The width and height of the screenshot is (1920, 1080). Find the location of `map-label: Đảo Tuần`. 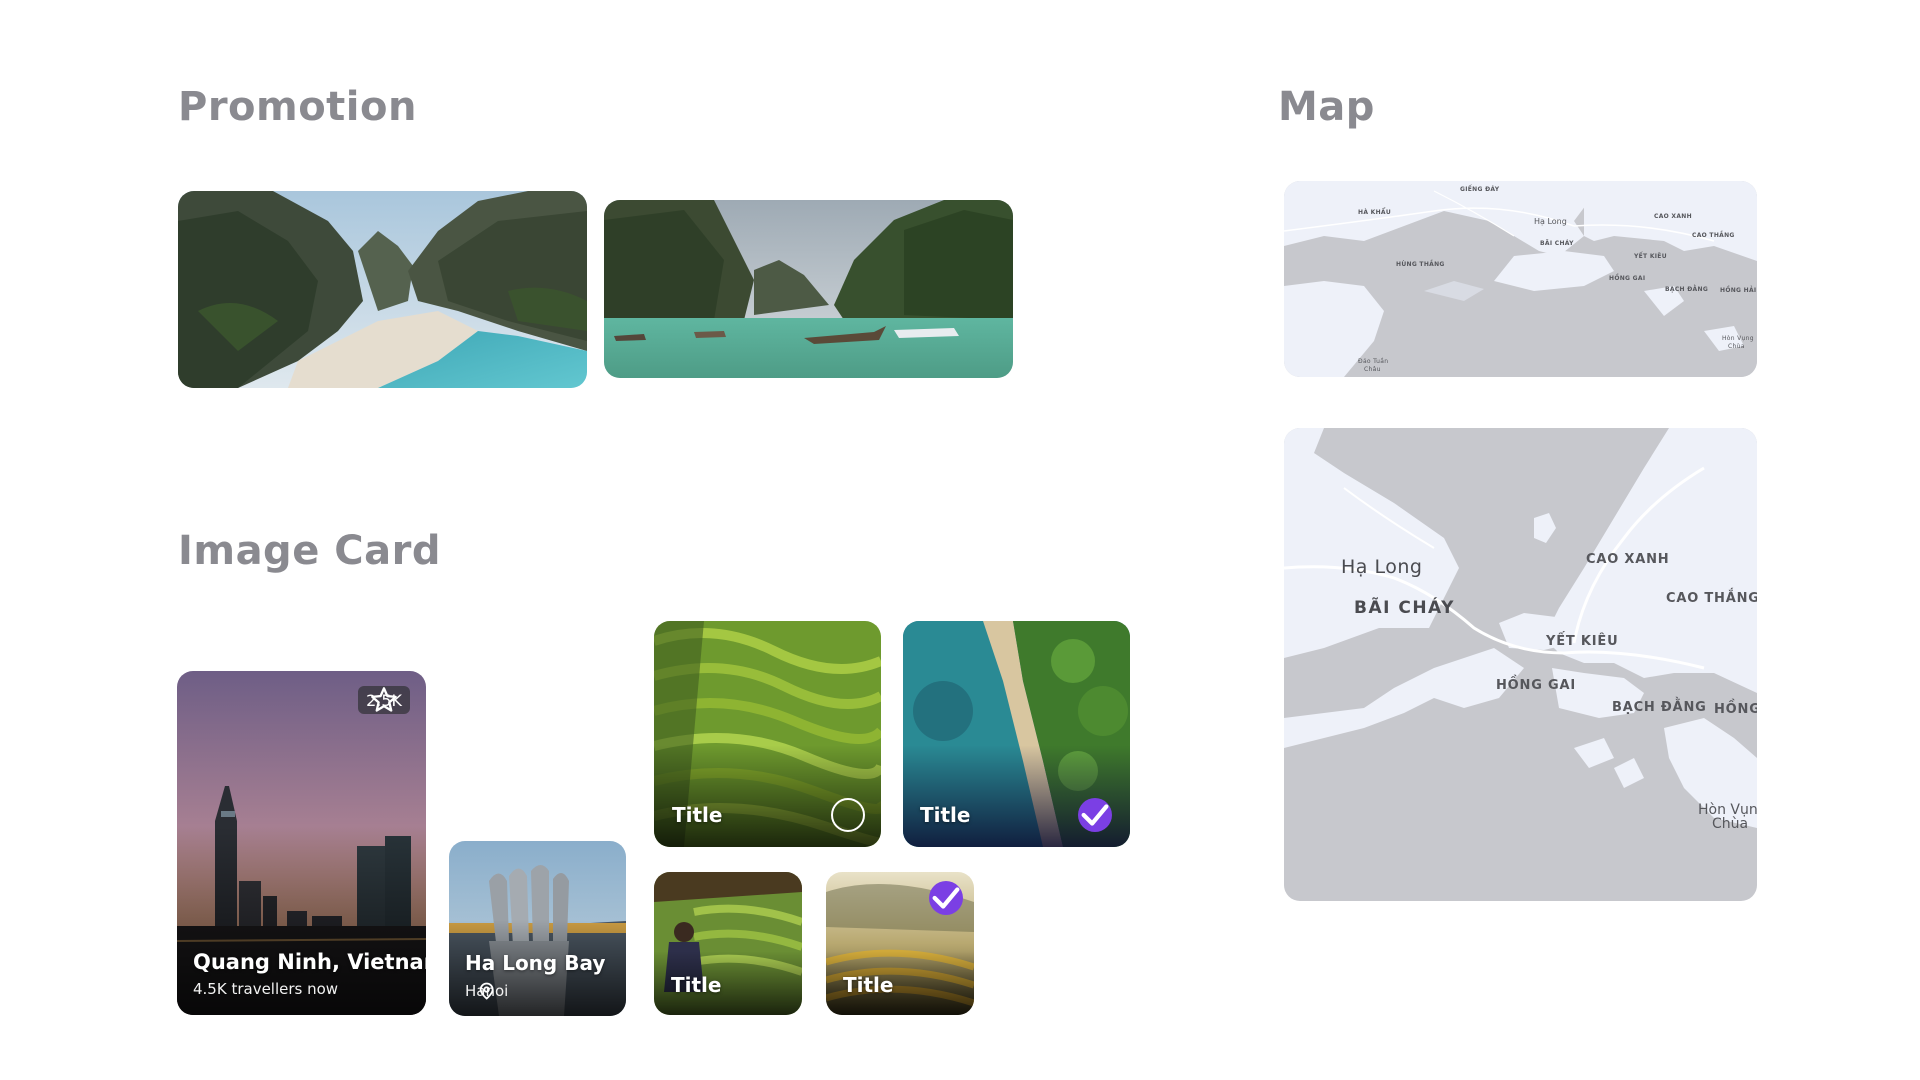

map-label: Đảo Tuần is located at coordinates (1373, 361).